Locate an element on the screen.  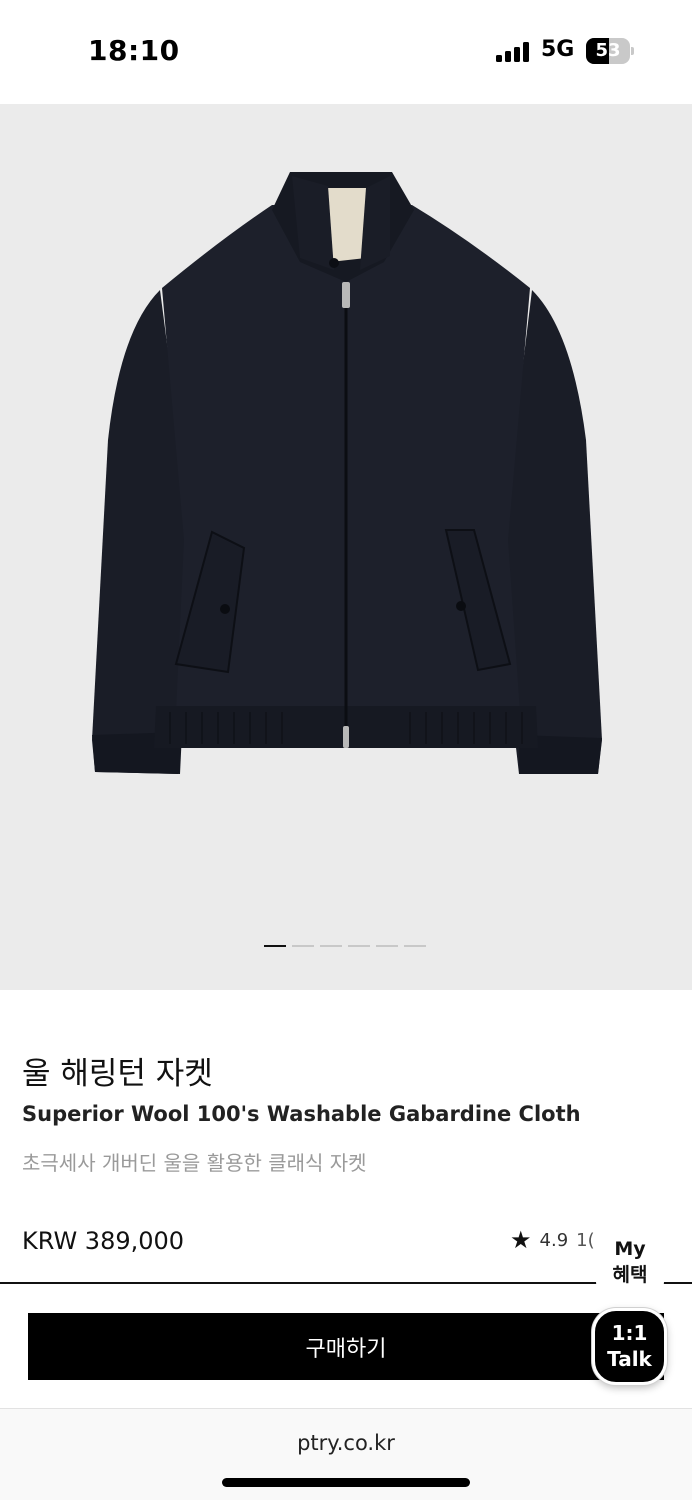
browser-url-bar: ptry.co.kr is located at coordinates (346, 1454).